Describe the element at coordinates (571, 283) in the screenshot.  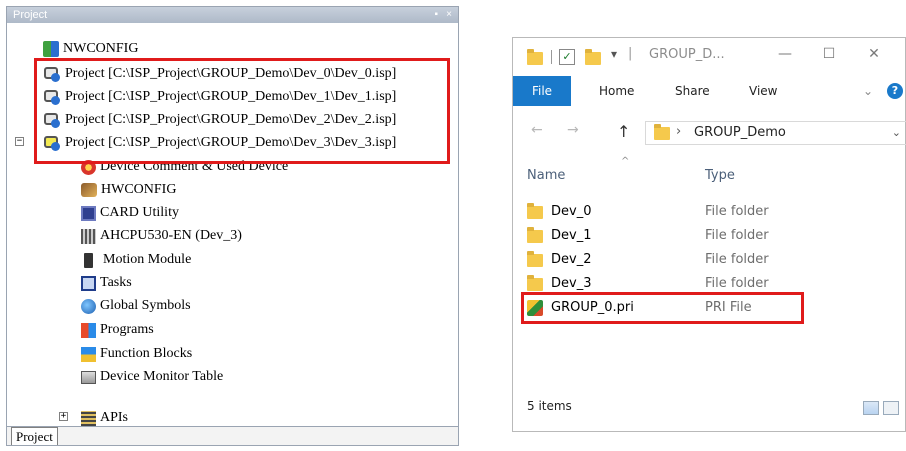
I see `file-name: Dev_3` at that location.